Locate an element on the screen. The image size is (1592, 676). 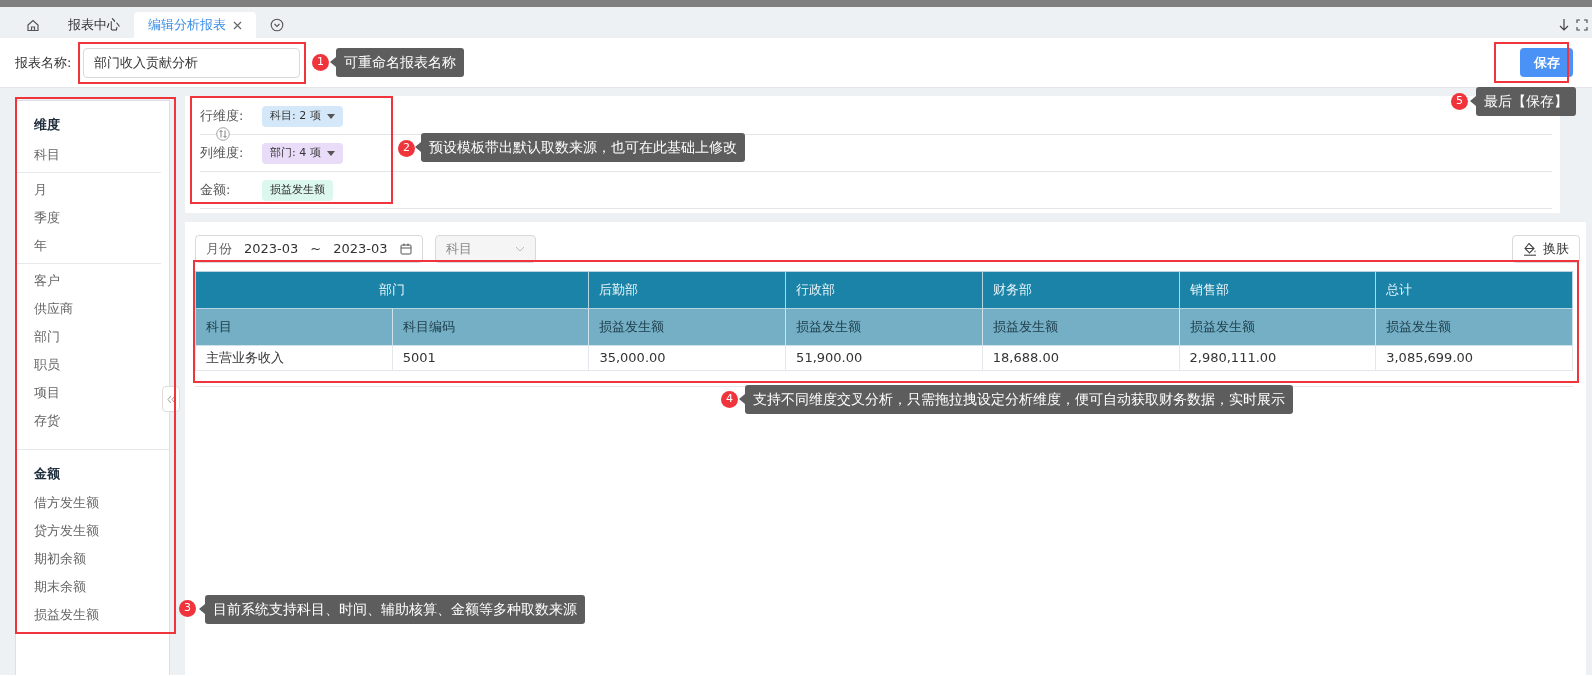
table-cell: 5001 is located at coordinates (490, 358).